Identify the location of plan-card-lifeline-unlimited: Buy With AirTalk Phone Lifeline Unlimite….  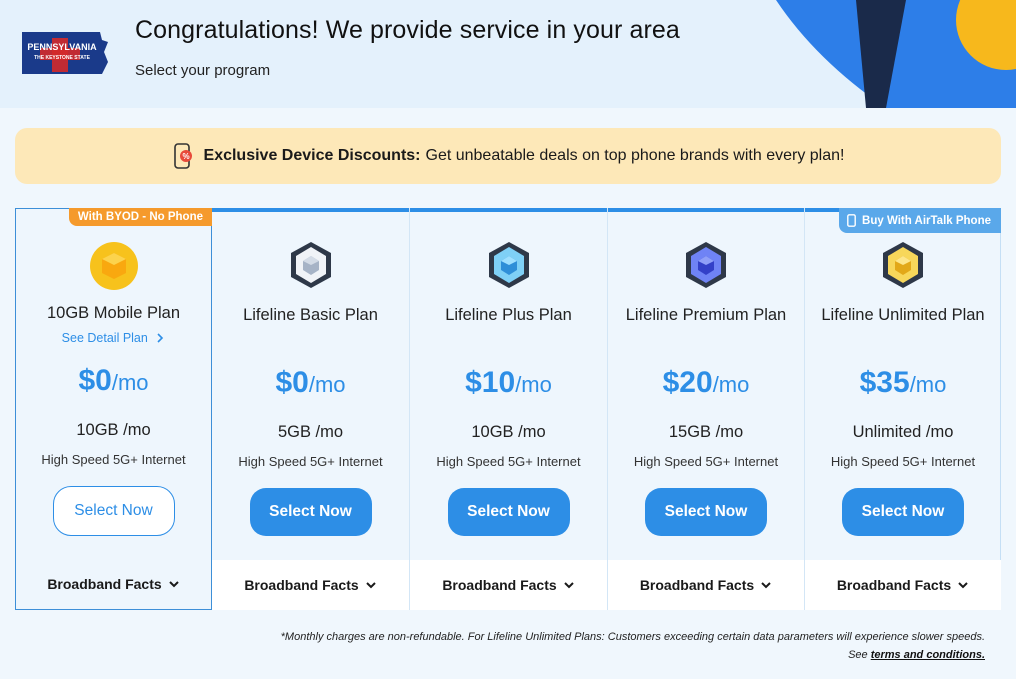
(902, 409).